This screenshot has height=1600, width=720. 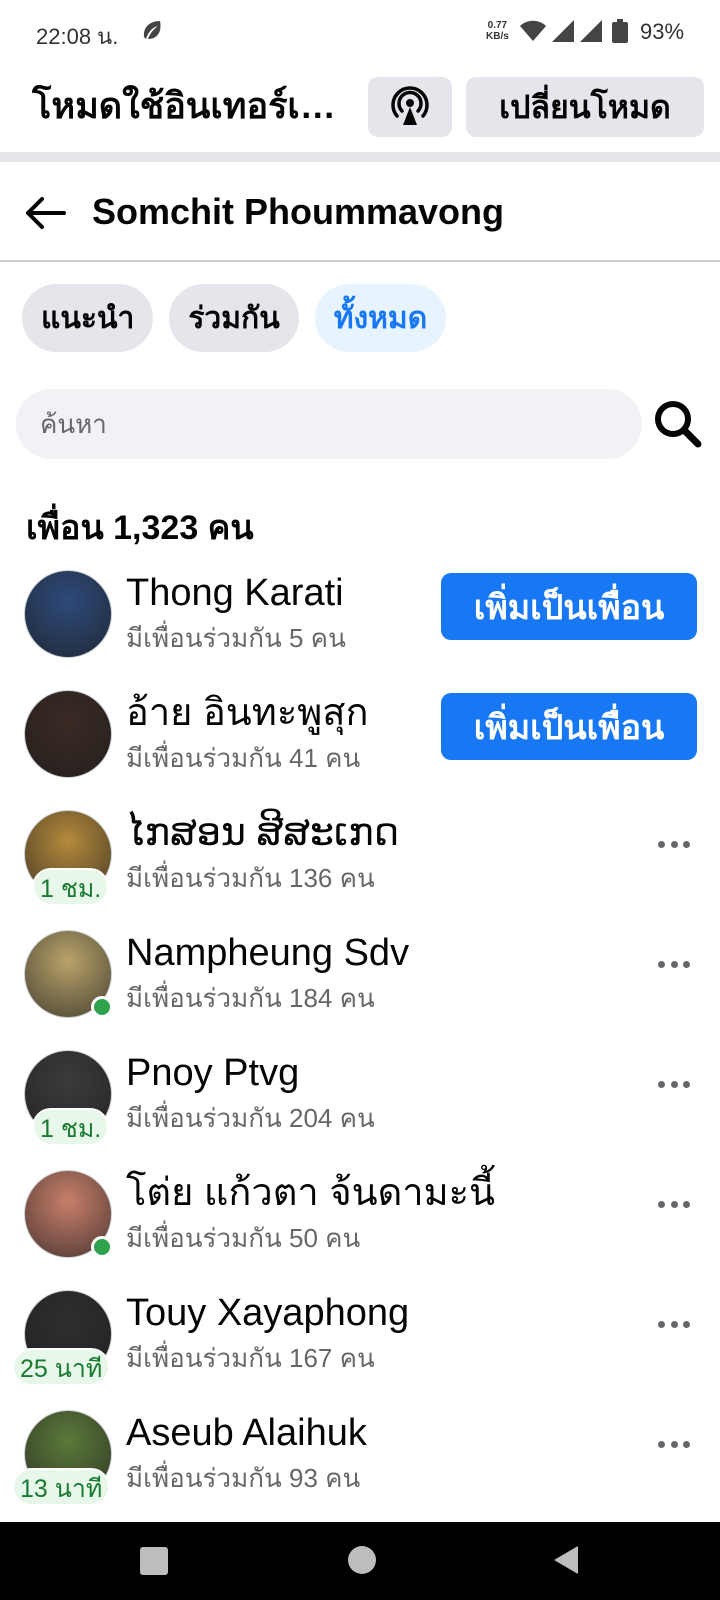 I want to click on wifi-icon, so click(x=533, y=30).